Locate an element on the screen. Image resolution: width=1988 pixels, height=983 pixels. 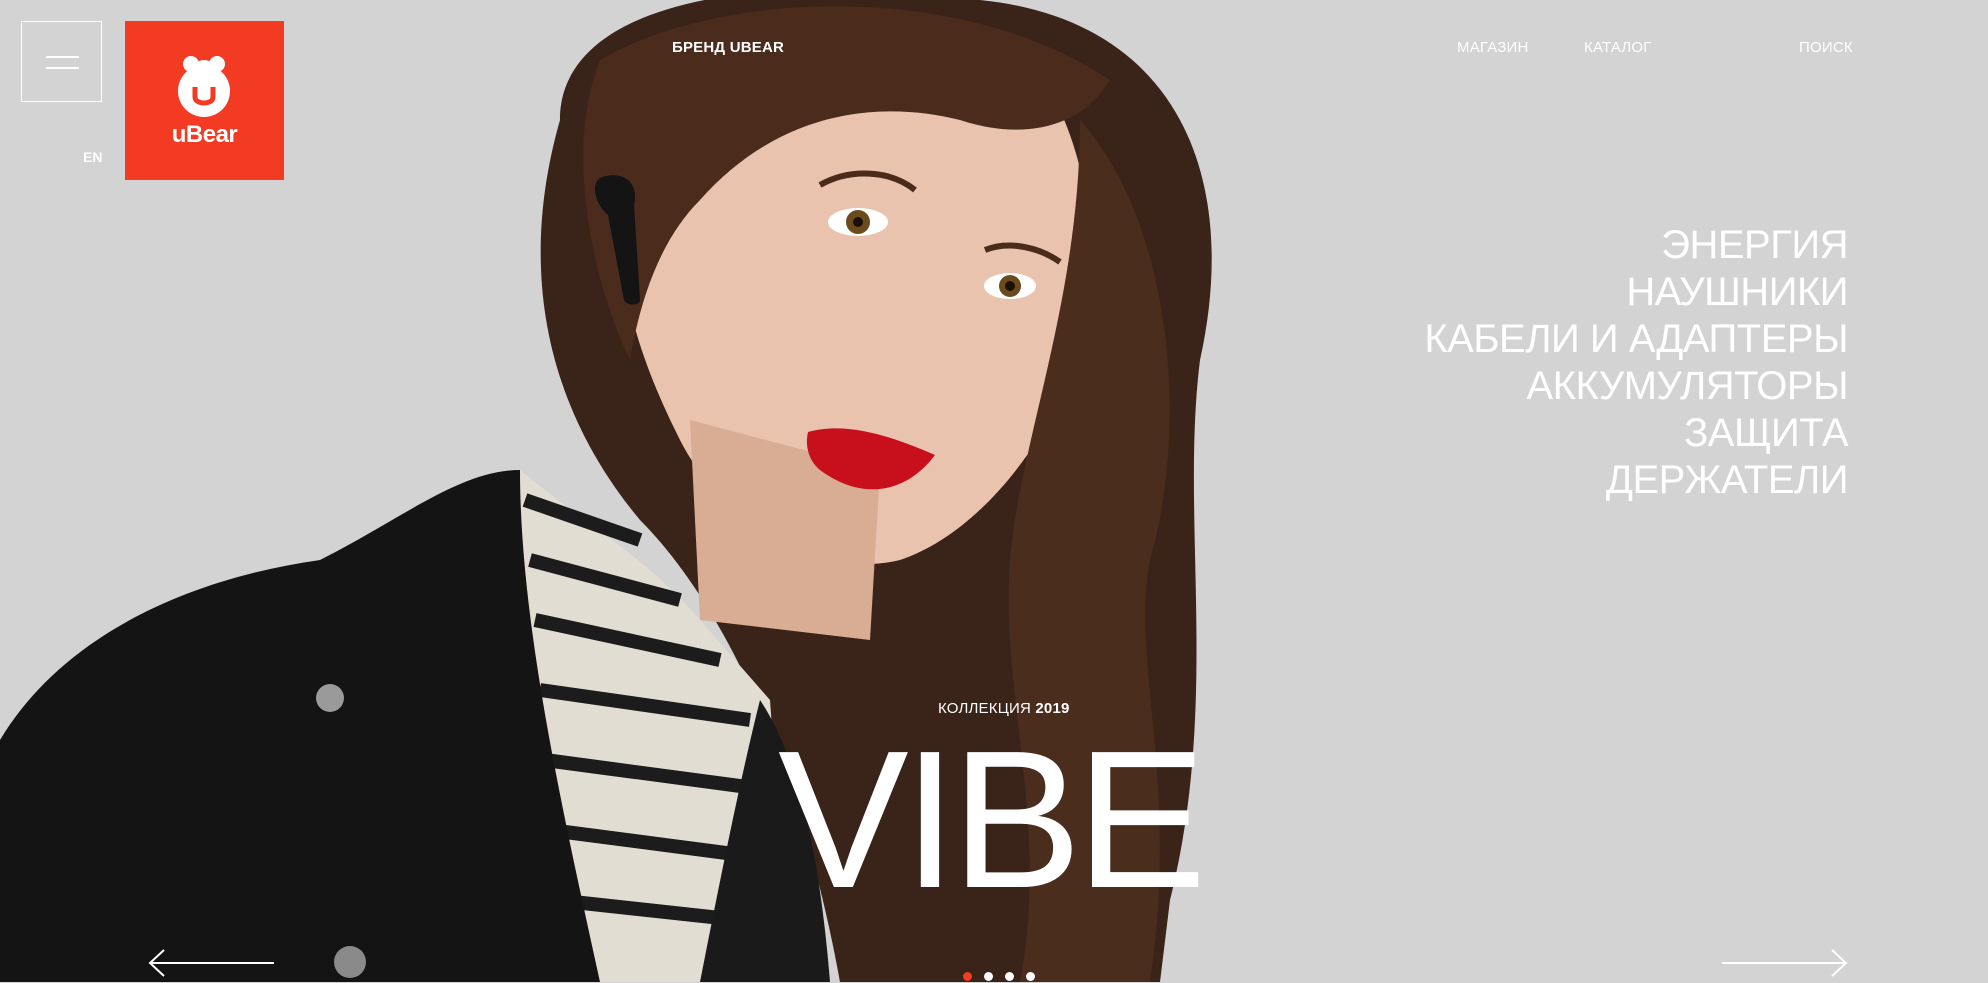
category-batteries: АККУМУЛЯТОРЫ is located at coordinates (1636, 386).